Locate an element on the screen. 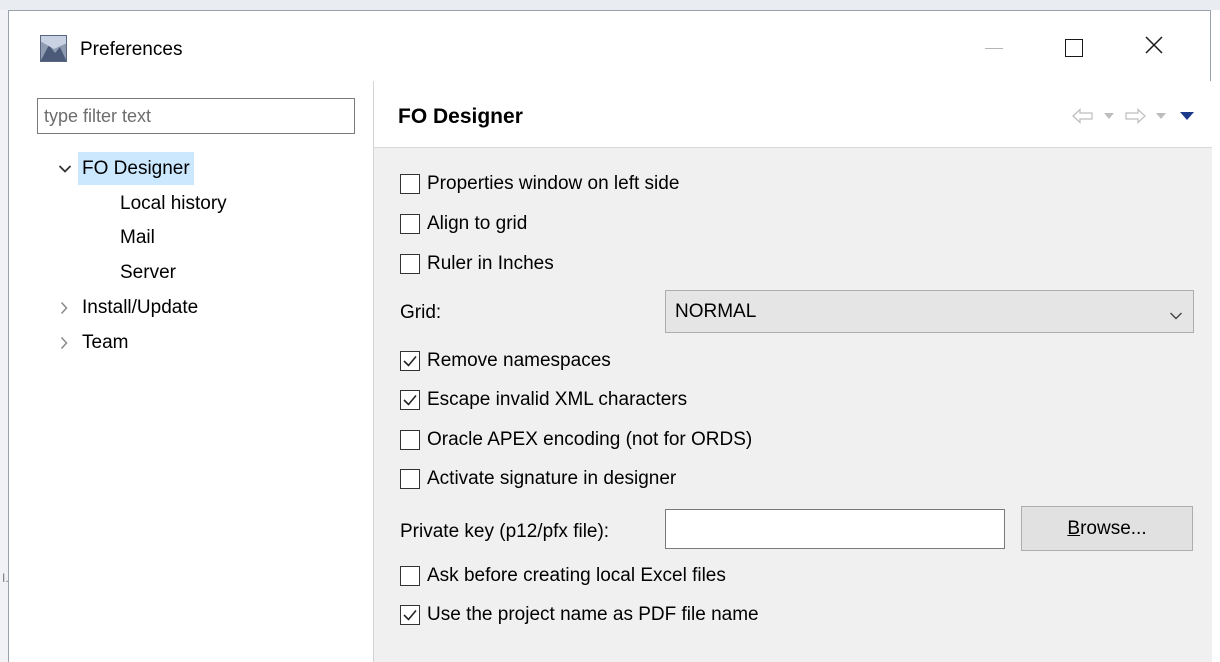 The height and width of the screenshot is (662, 1220). option-escape-invalid-xml: Escape invalid XML characters is located at coordinates (543, 400).